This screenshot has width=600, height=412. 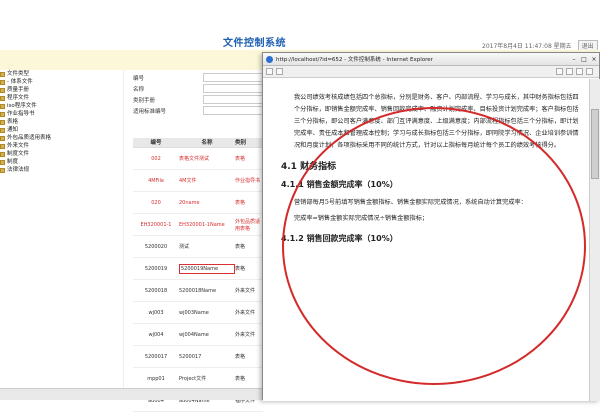 I want to click on maximize-icon: □, so click(x=584, y=59).